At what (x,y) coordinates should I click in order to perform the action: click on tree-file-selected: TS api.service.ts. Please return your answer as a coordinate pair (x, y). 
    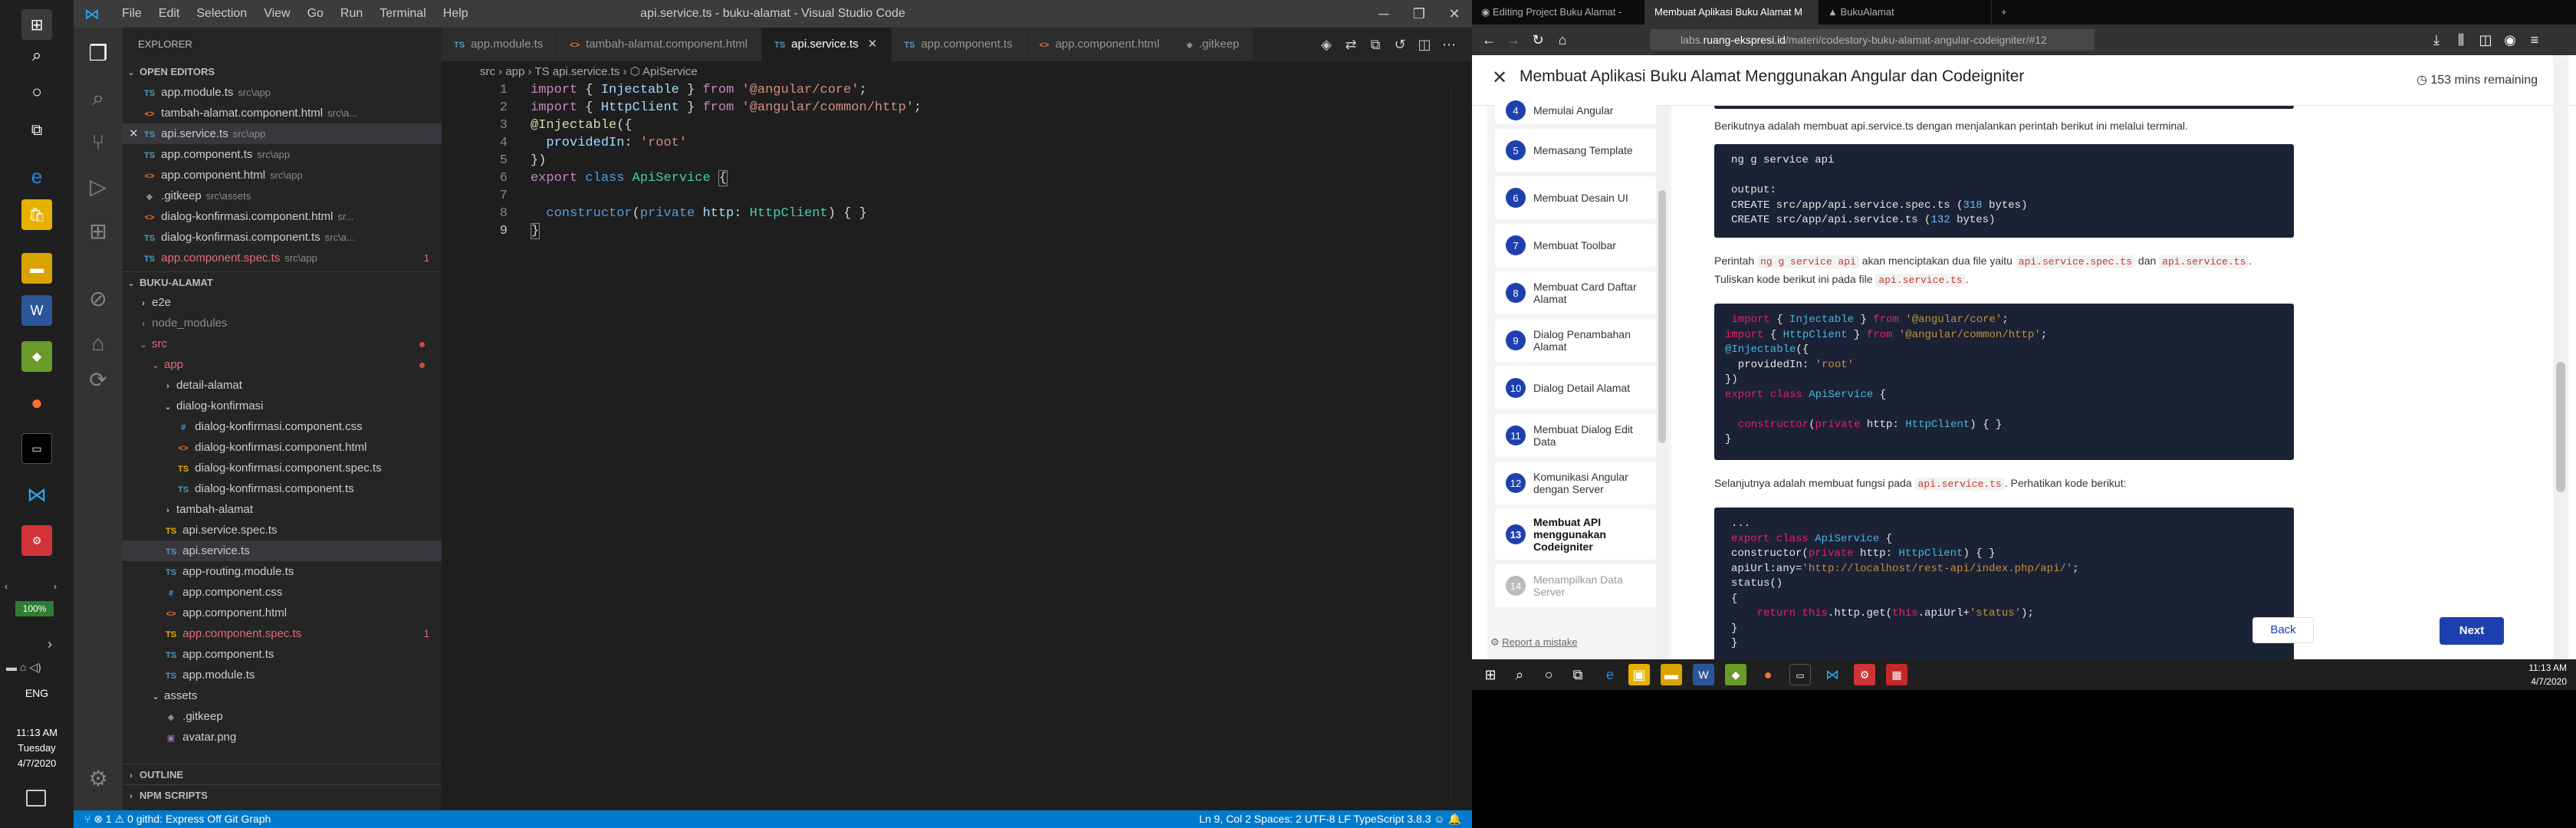
    Looking at the image, I should click on (283, 551).